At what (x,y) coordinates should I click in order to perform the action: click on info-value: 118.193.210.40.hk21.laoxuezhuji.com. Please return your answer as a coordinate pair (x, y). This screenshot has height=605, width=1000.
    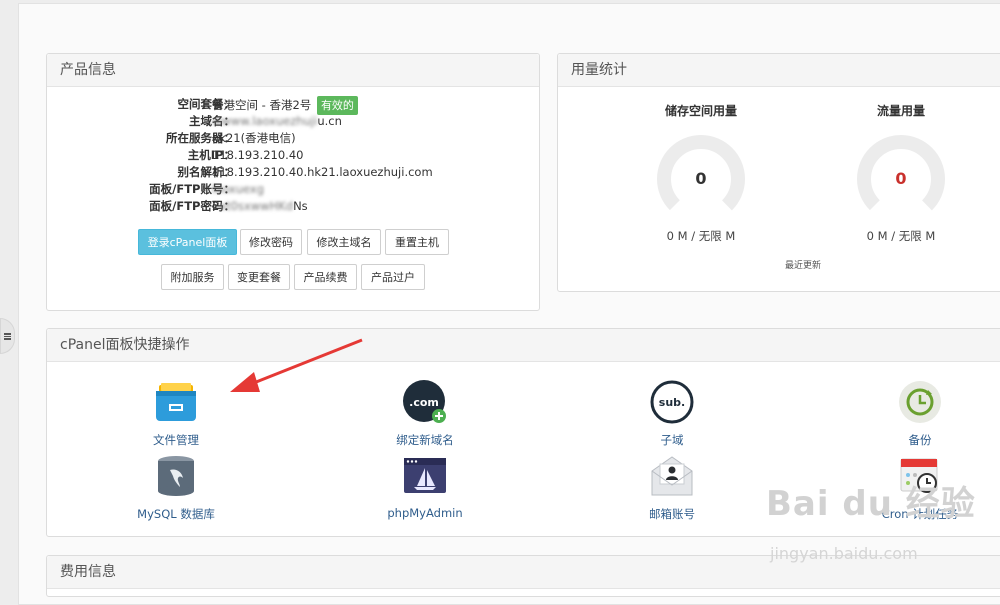
    Looking at the image, I should click on (322, 172).